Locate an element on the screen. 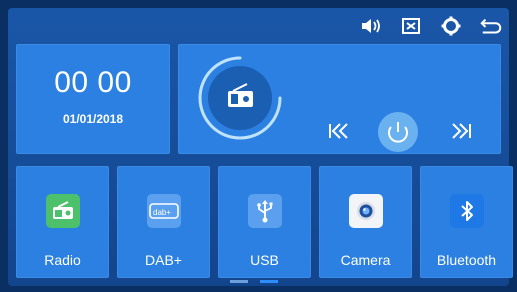 The image size is (517, 292). app-bluetooth: Bluetooth is located at coordinates (466, 222).